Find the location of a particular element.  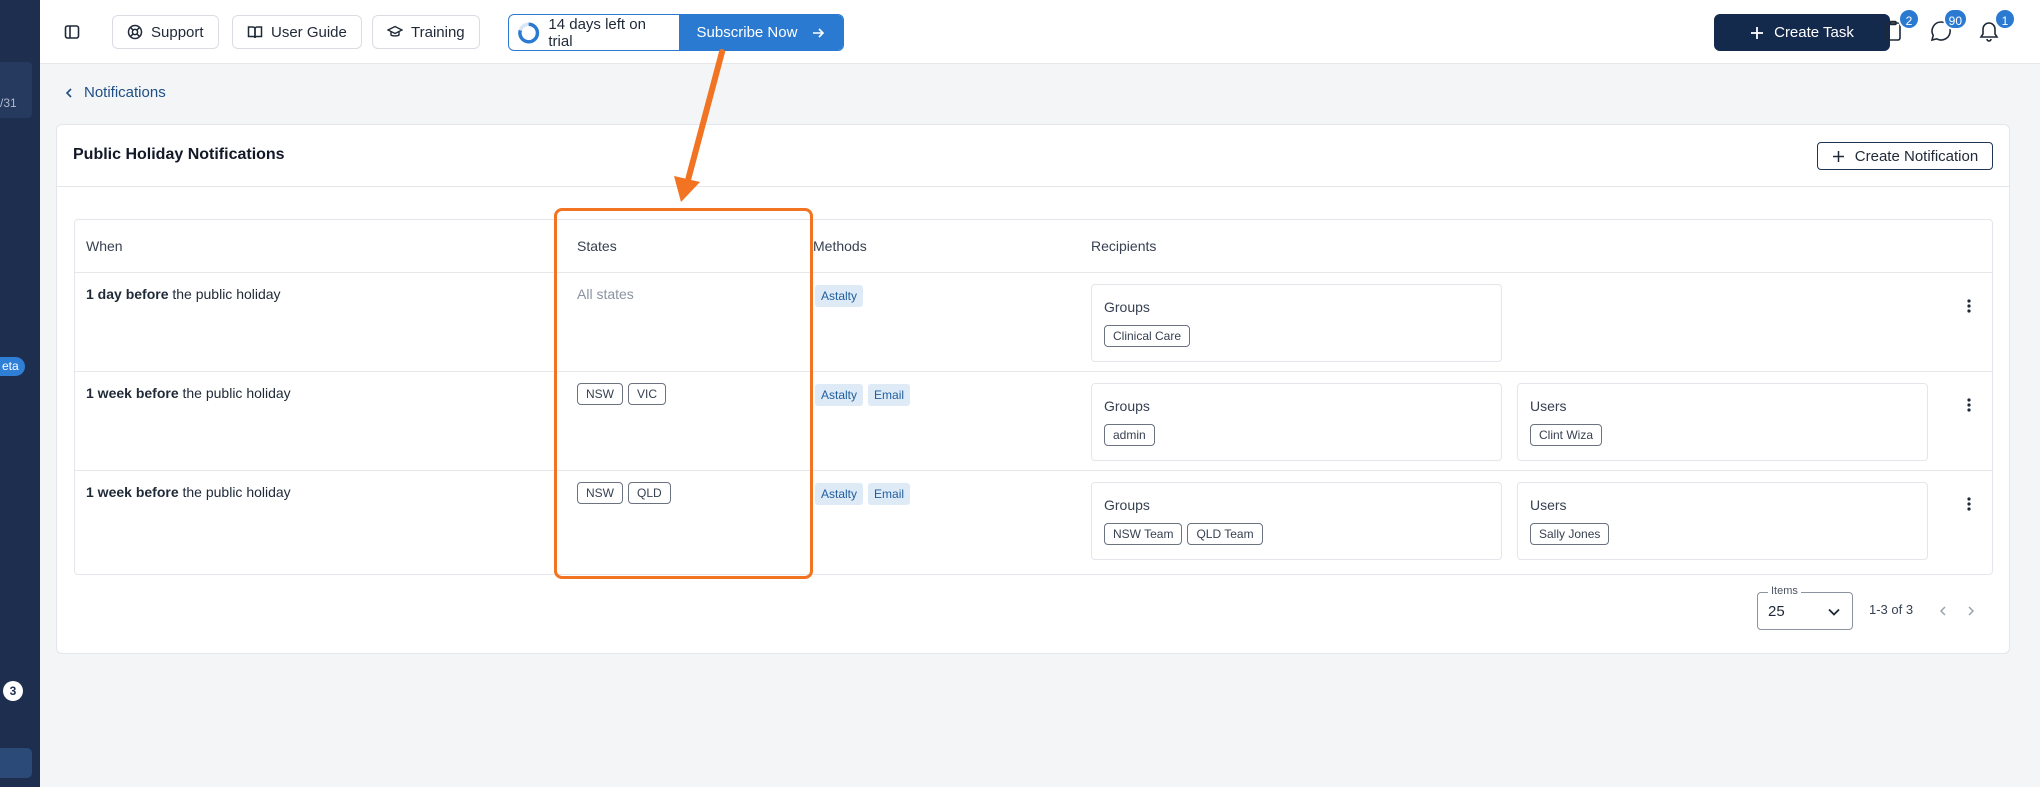

user-guide-button: User Guide is located at coordinates (297, 32).